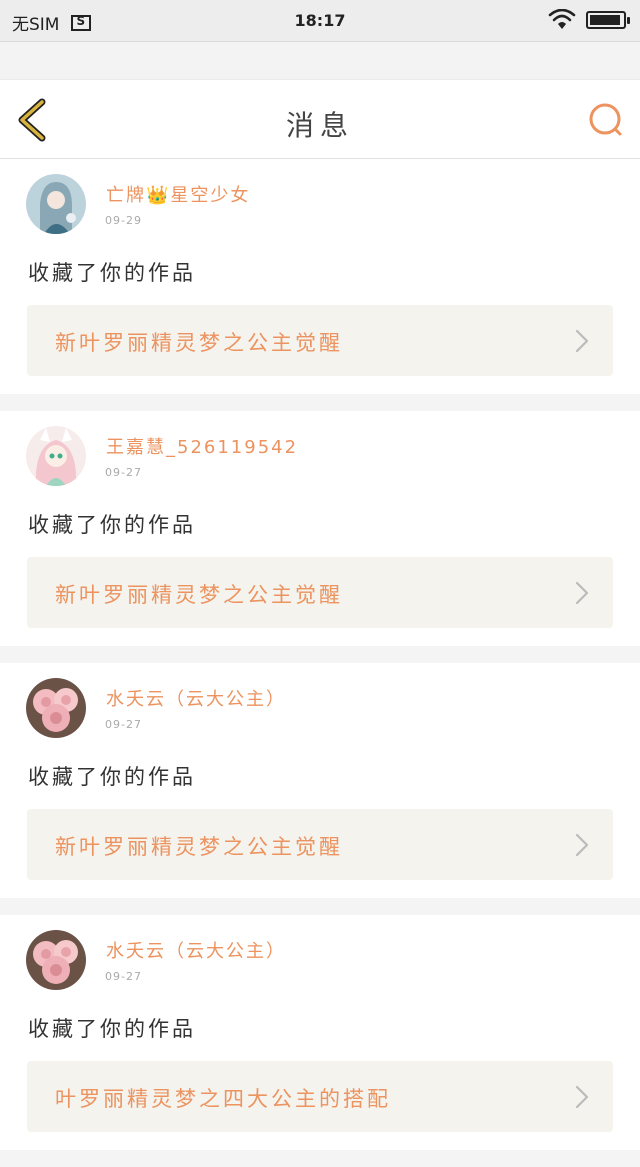 This screenshot has width=640, height=1167. Describe the element at coordinates (178, 194) in the screenshot. I see `username: 亡牌👑星空少女` at that location.